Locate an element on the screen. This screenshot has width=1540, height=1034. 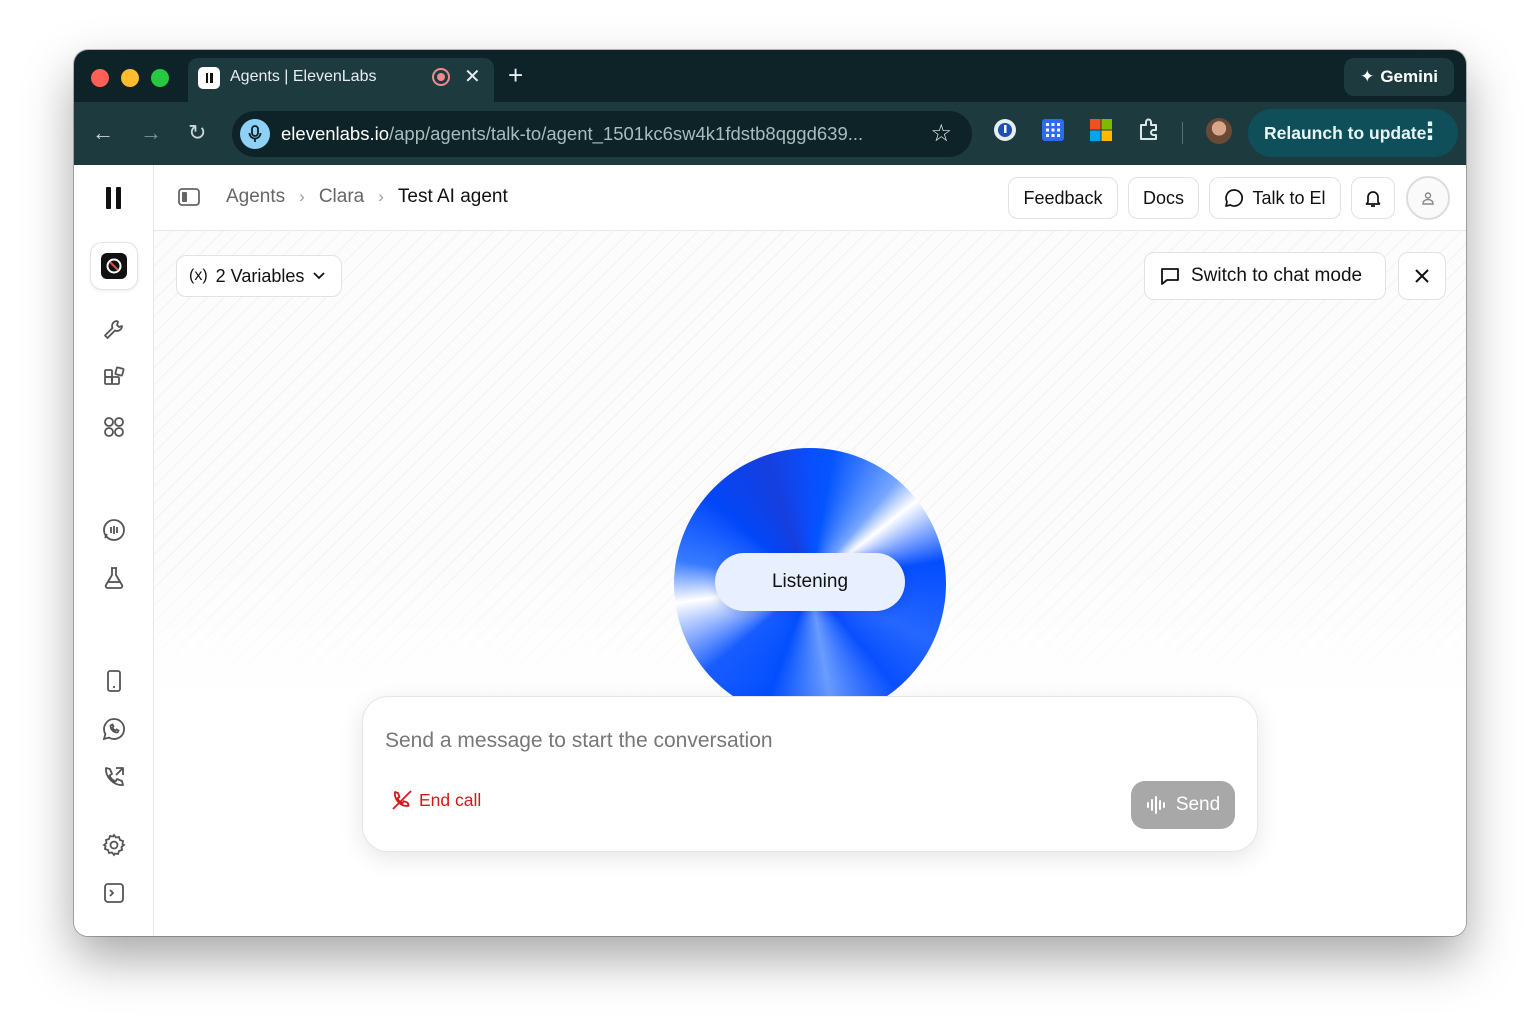
reload-icon: ↻ is located at coordinates (197, 133).